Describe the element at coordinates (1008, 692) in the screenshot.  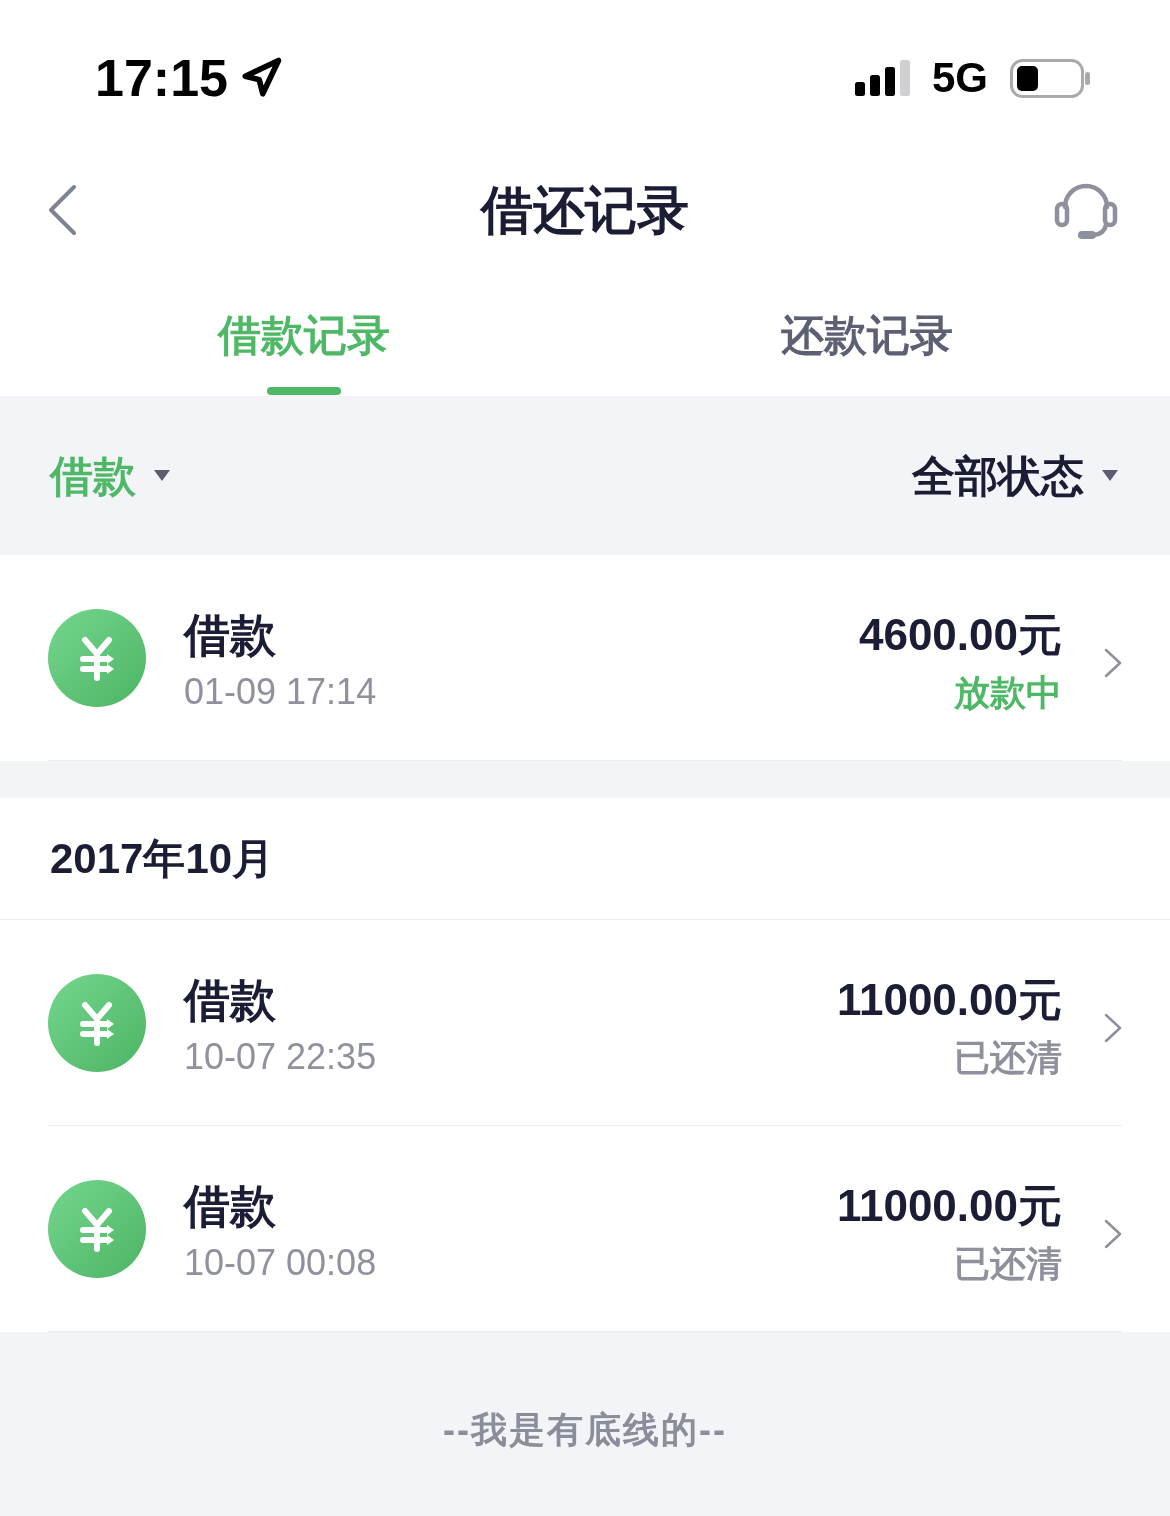
I see `record-status: 放款中` at that location.